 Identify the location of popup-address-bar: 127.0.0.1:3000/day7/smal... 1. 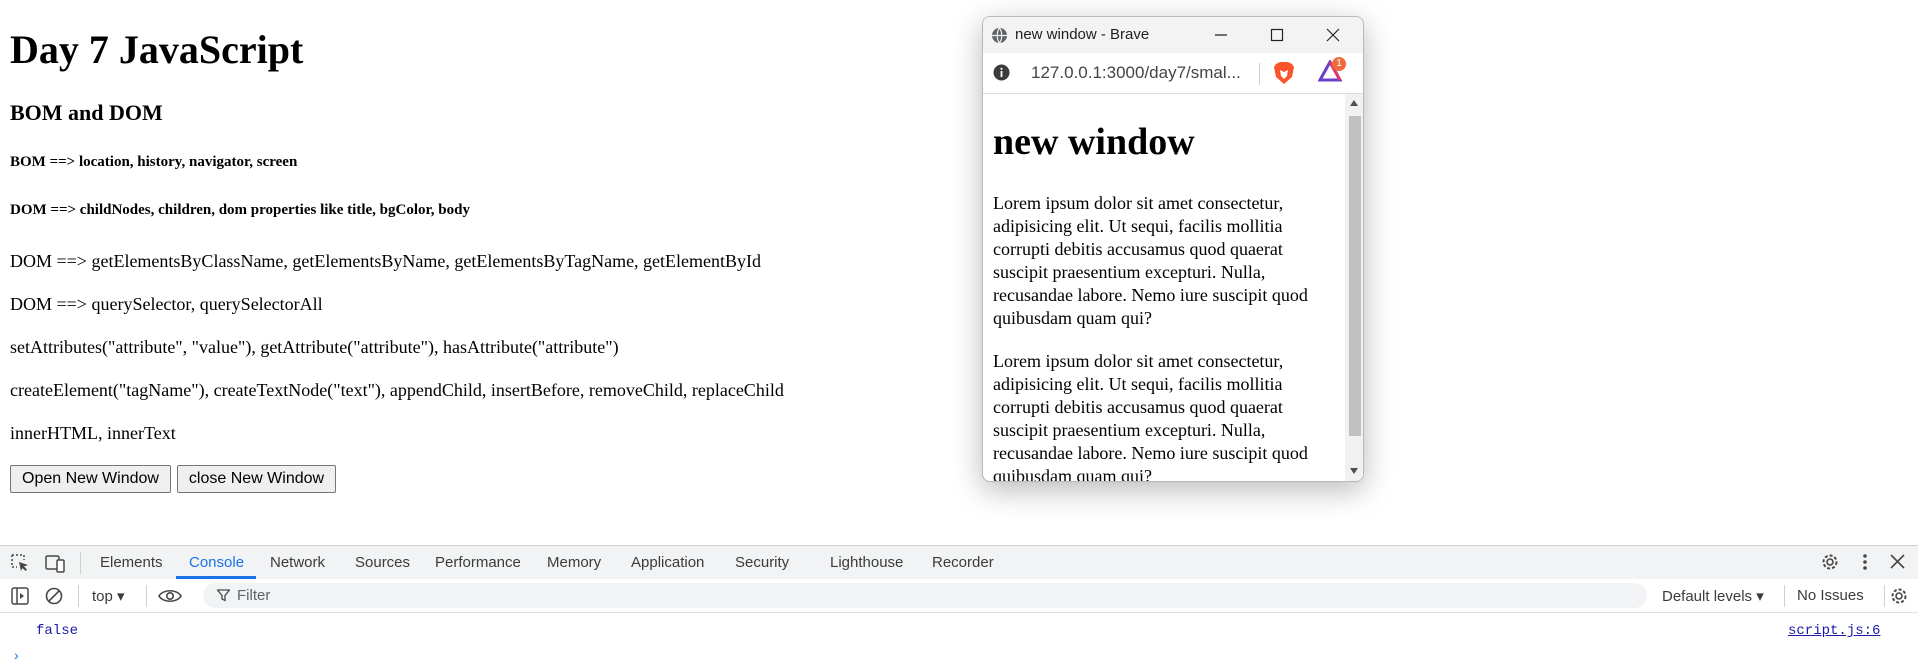
(1173, 73).